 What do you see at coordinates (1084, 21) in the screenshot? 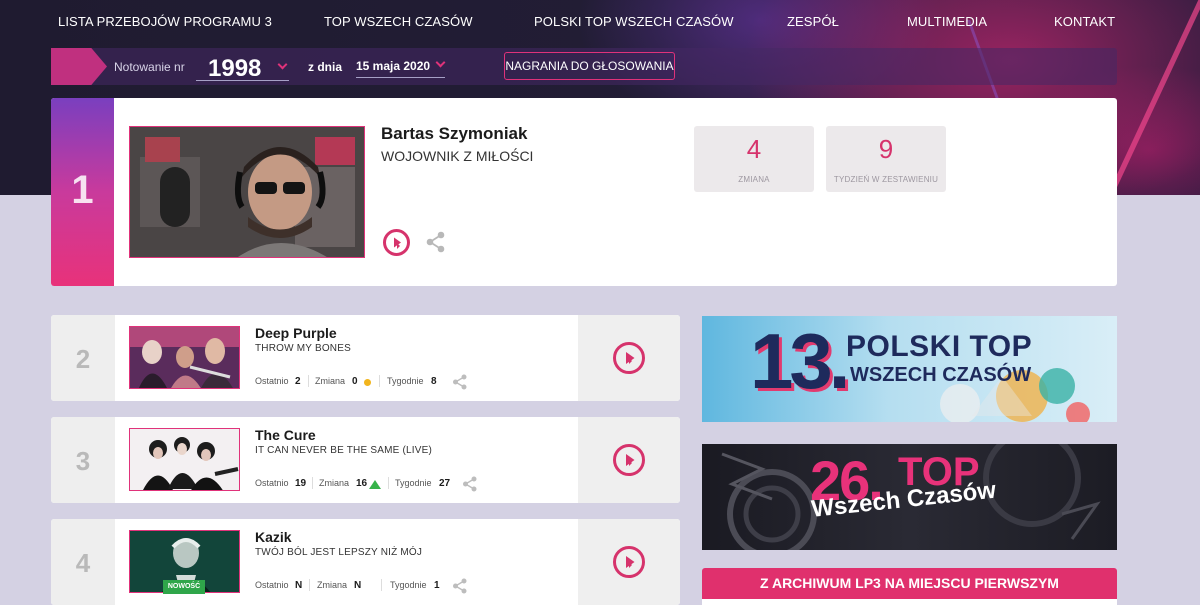
I see `nav-kontakt: KONTAKT` at bounding box center [1084, 21].